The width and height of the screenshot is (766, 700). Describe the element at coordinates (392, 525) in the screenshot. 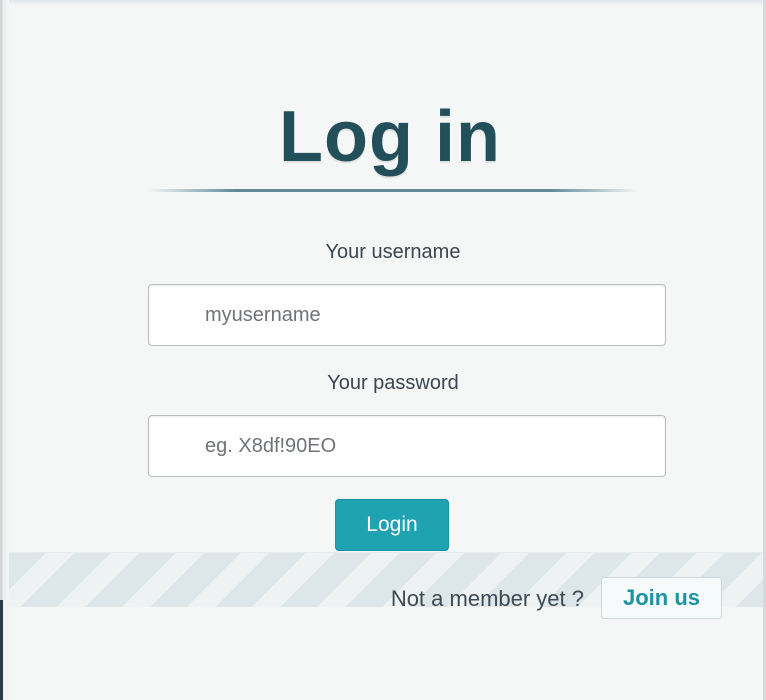

I see `login-button: Login` at that location.